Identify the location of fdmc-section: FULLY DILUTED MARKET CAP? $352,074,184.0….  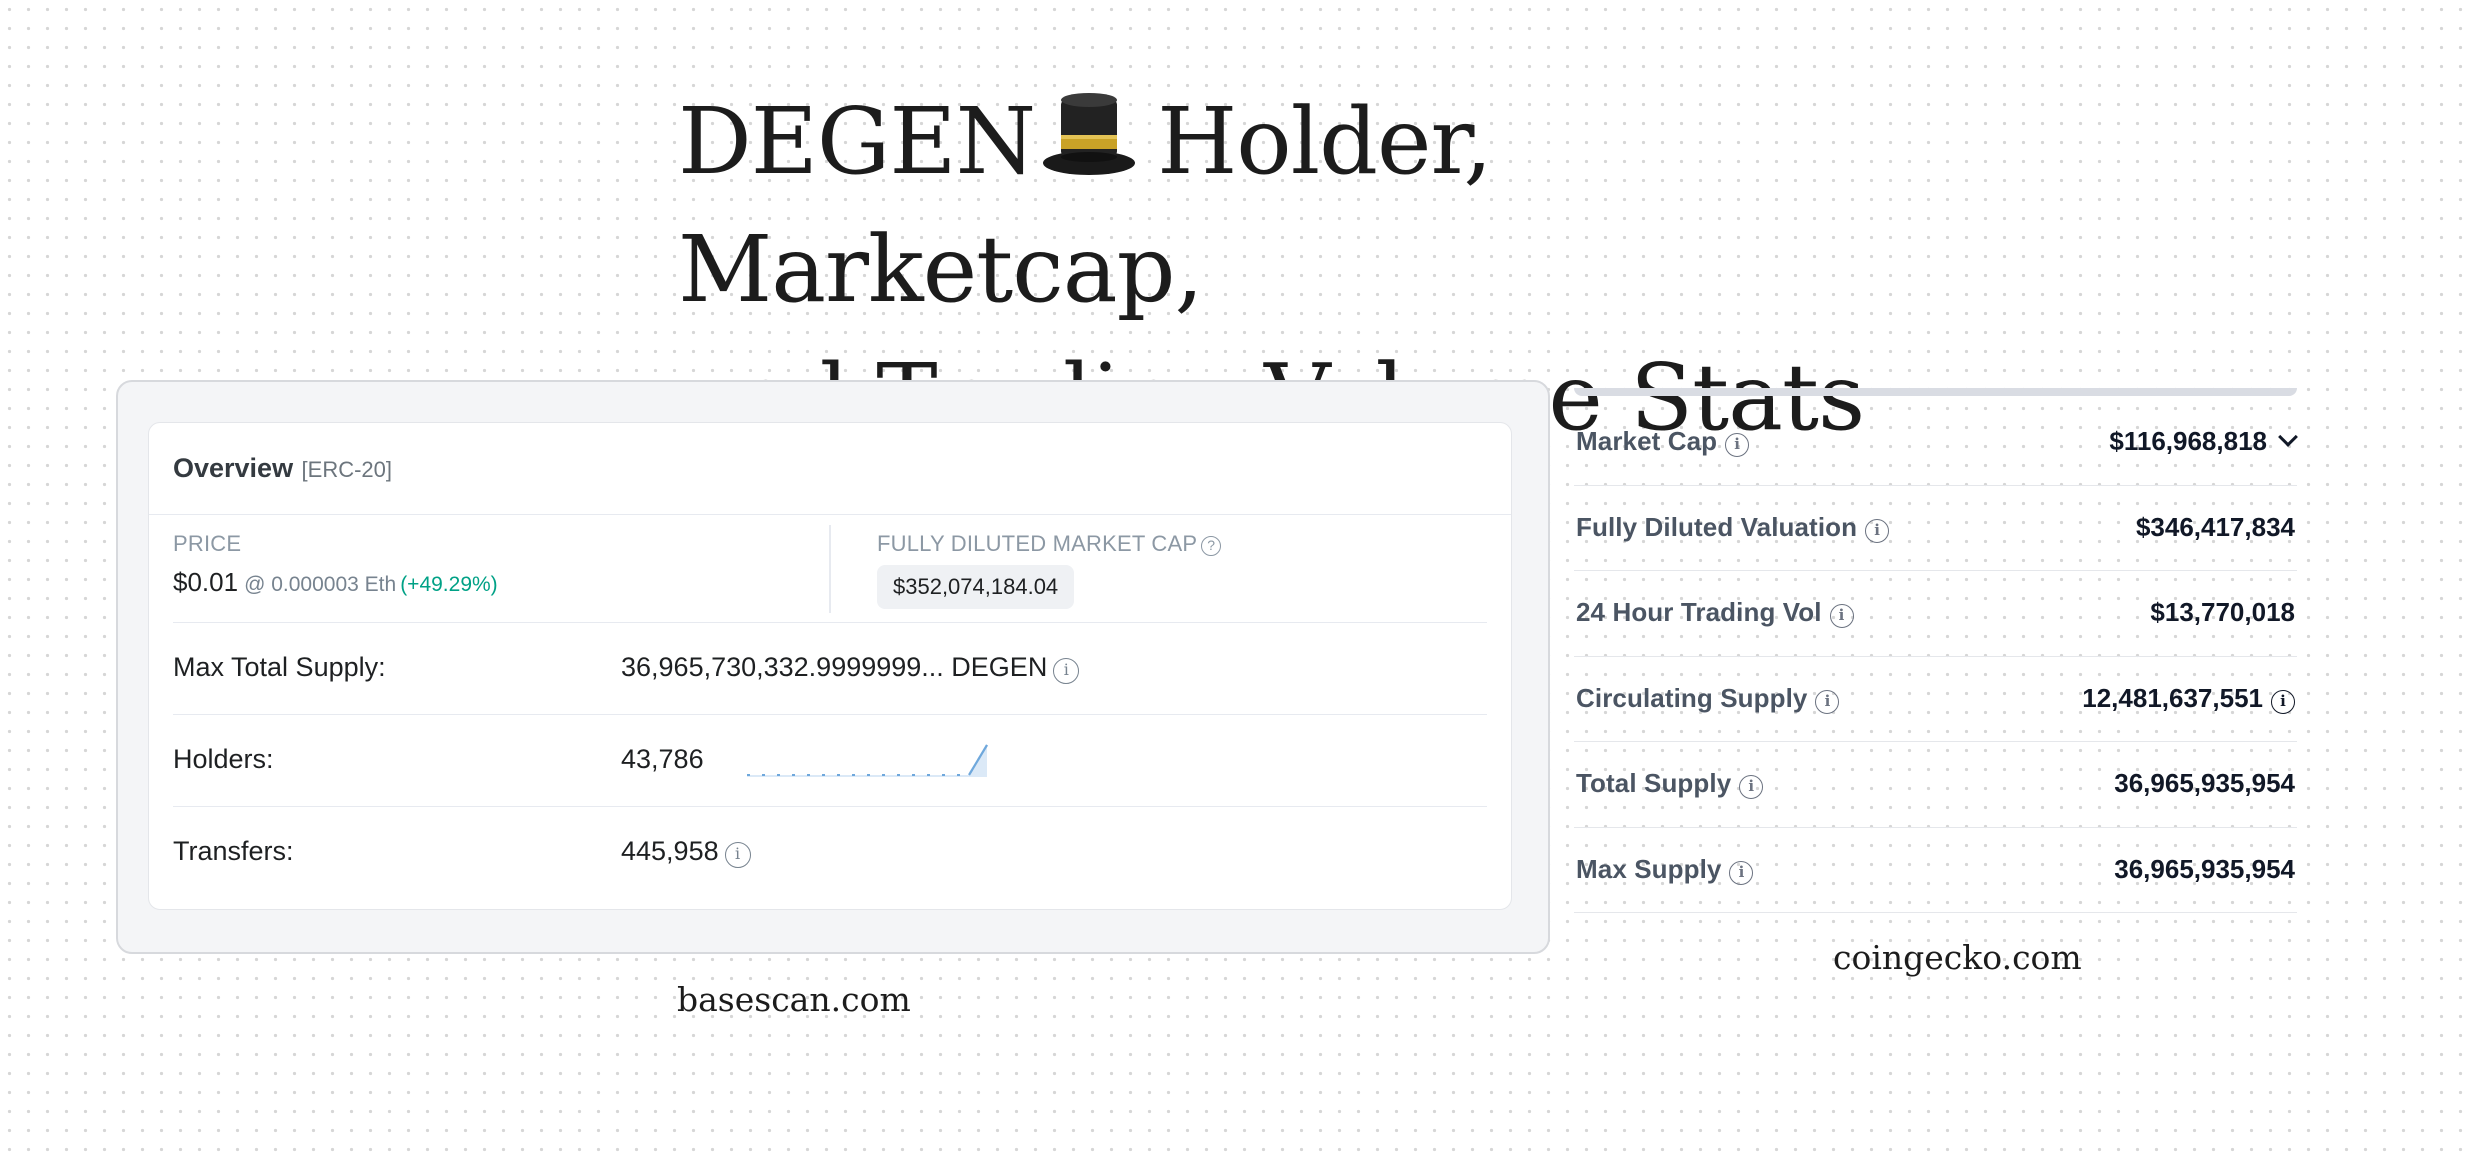
(1049, 570).